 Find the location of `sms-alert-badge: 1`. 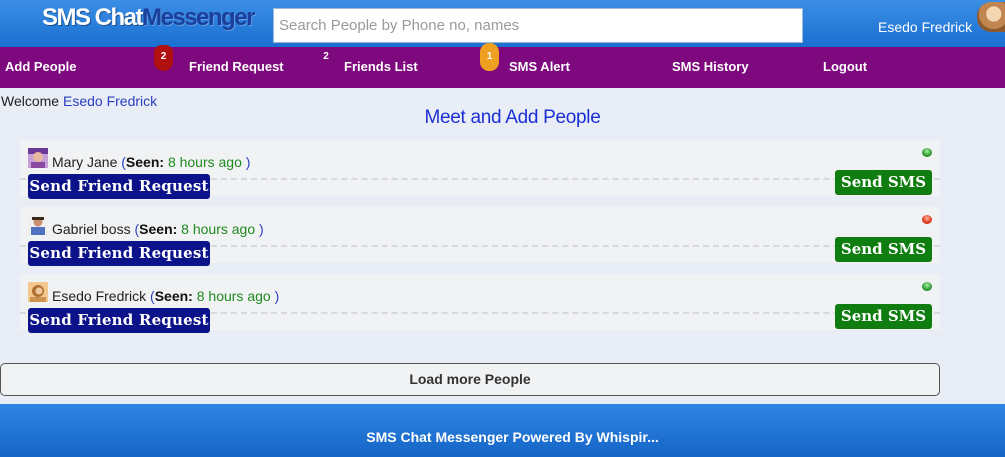

sms-alert-badge: 1 is located at coordinates (489, 57).